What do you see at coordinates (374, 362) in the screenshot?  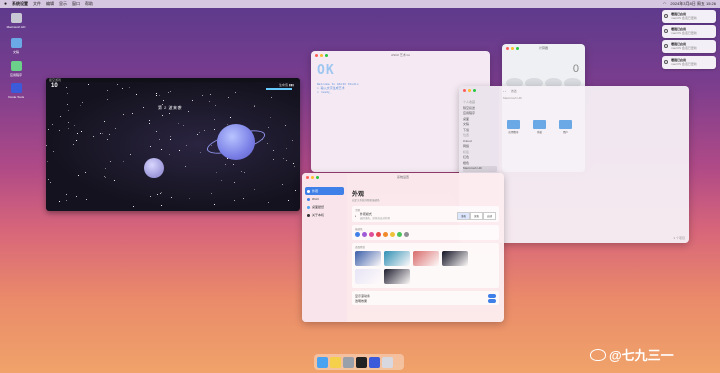 I see `xcode-icon` at bounding box center [374, 362].